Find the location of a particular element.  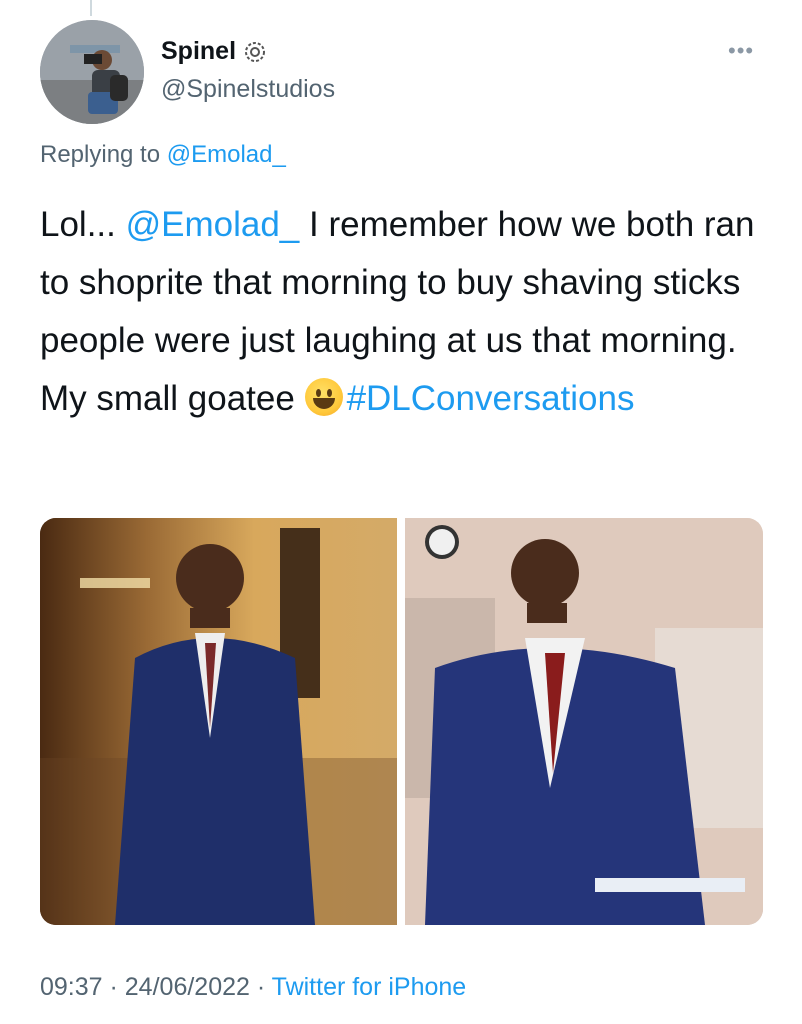

avatar is located at coordinates (92, 72).